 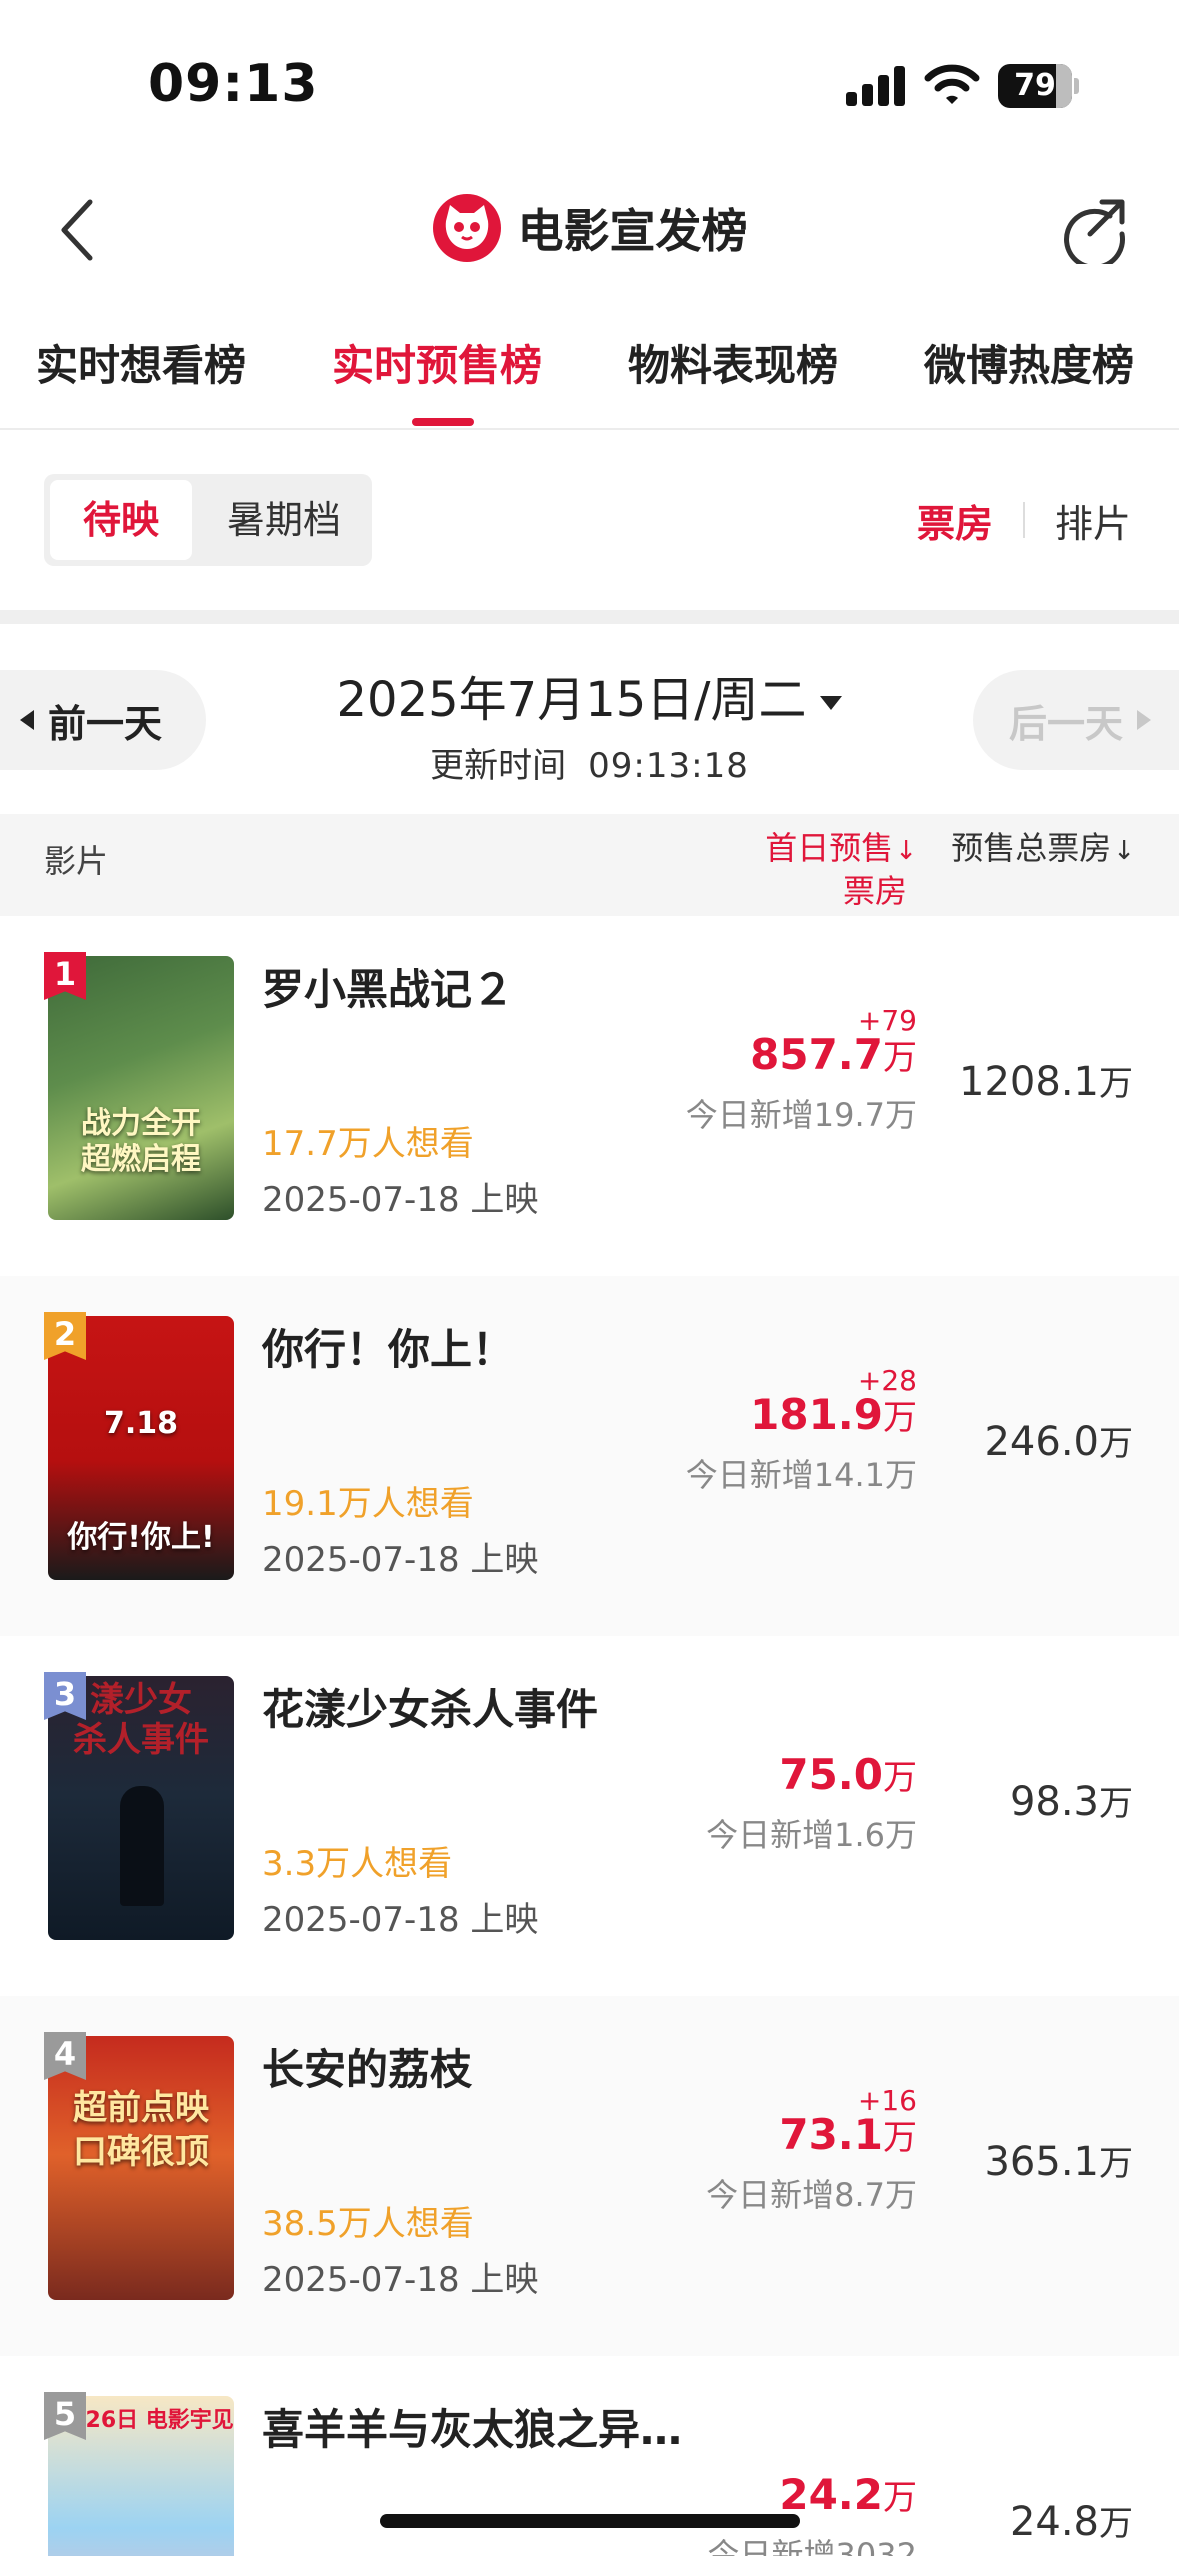 What do you see at coordinates (1095, 229) in the screenshot?
I see `share-icon` at bounding box center [1095, 229].